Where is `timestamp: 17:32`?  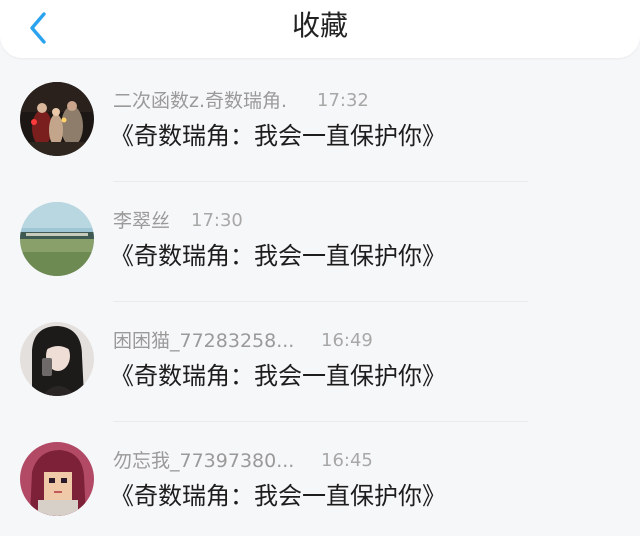 timestamp: 17:32 is located at coordinates (343, 100).